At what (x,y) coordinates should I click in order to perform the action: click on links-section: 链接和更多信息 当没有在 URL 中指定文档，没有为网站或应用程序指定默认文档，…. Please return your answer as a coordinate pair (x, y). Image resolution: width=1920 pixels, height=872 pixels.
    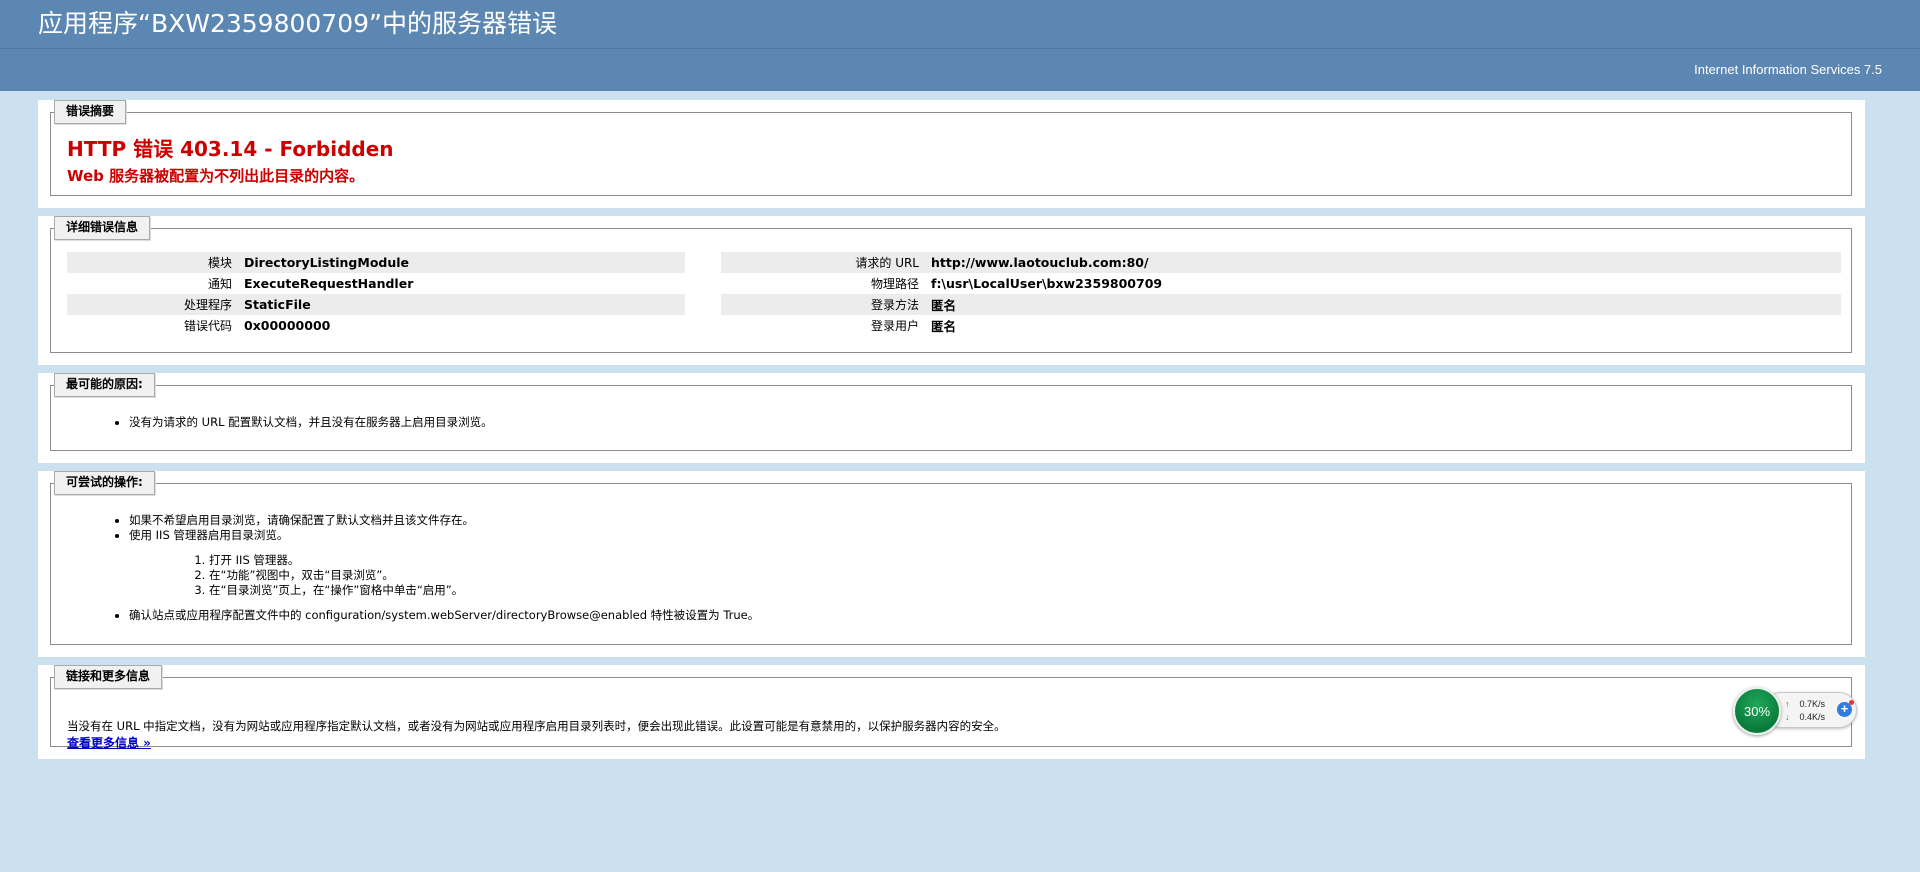
    Looking at the image, I should click on (951, 712).